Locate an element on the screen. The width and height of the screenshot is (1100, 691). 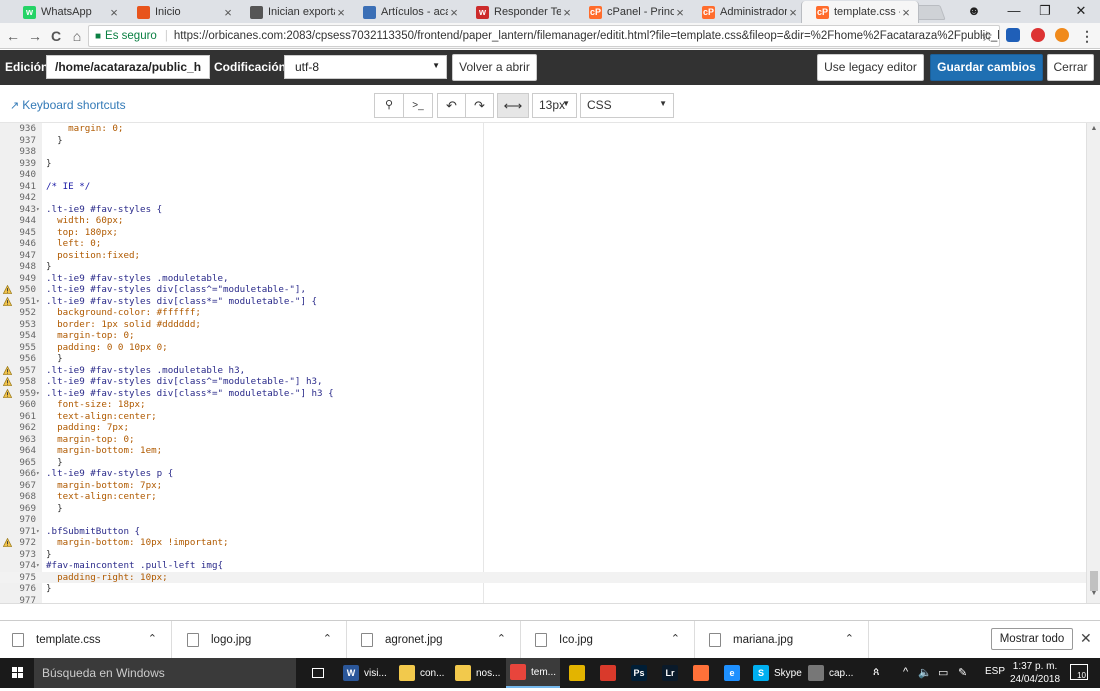
start-button is located at coordinates (17, 673).